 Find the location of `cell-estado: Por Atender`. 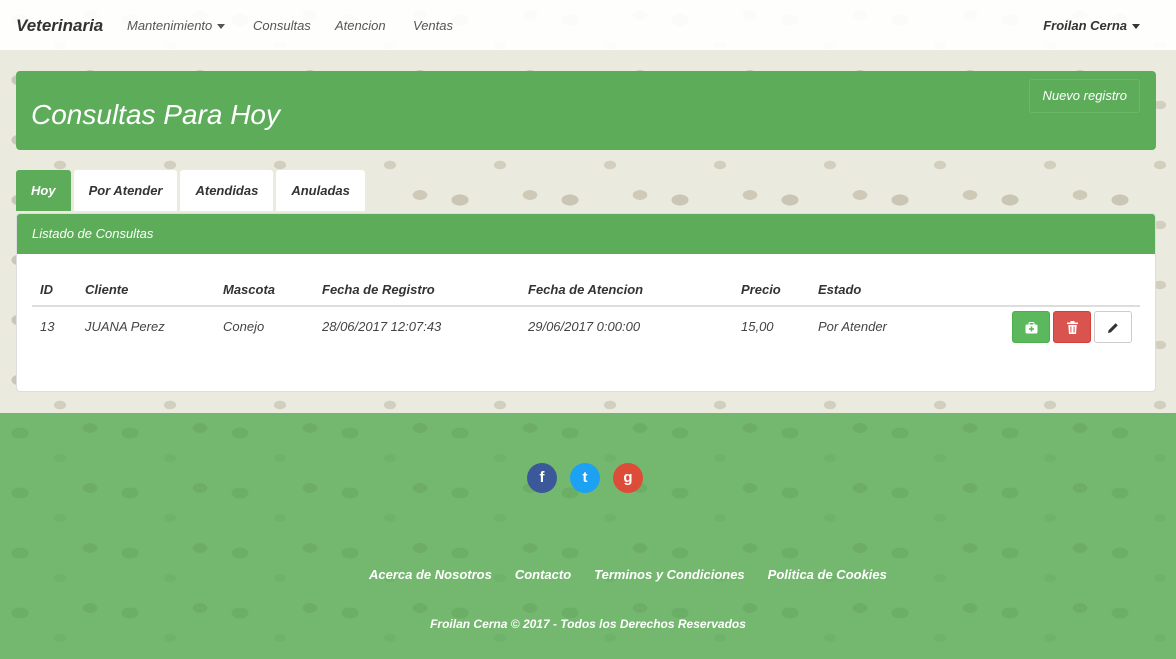

cell-estado: Por Atender is located at coordinates (905, 325).